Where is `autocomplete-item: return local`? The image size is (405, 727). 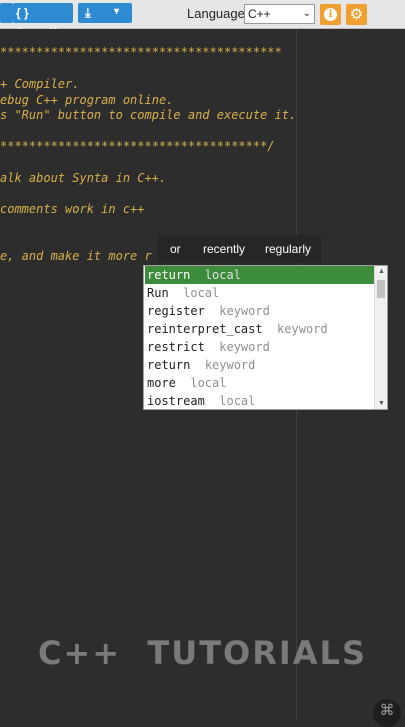 autocomplete-item: return local is located at coordinates (260, 275).